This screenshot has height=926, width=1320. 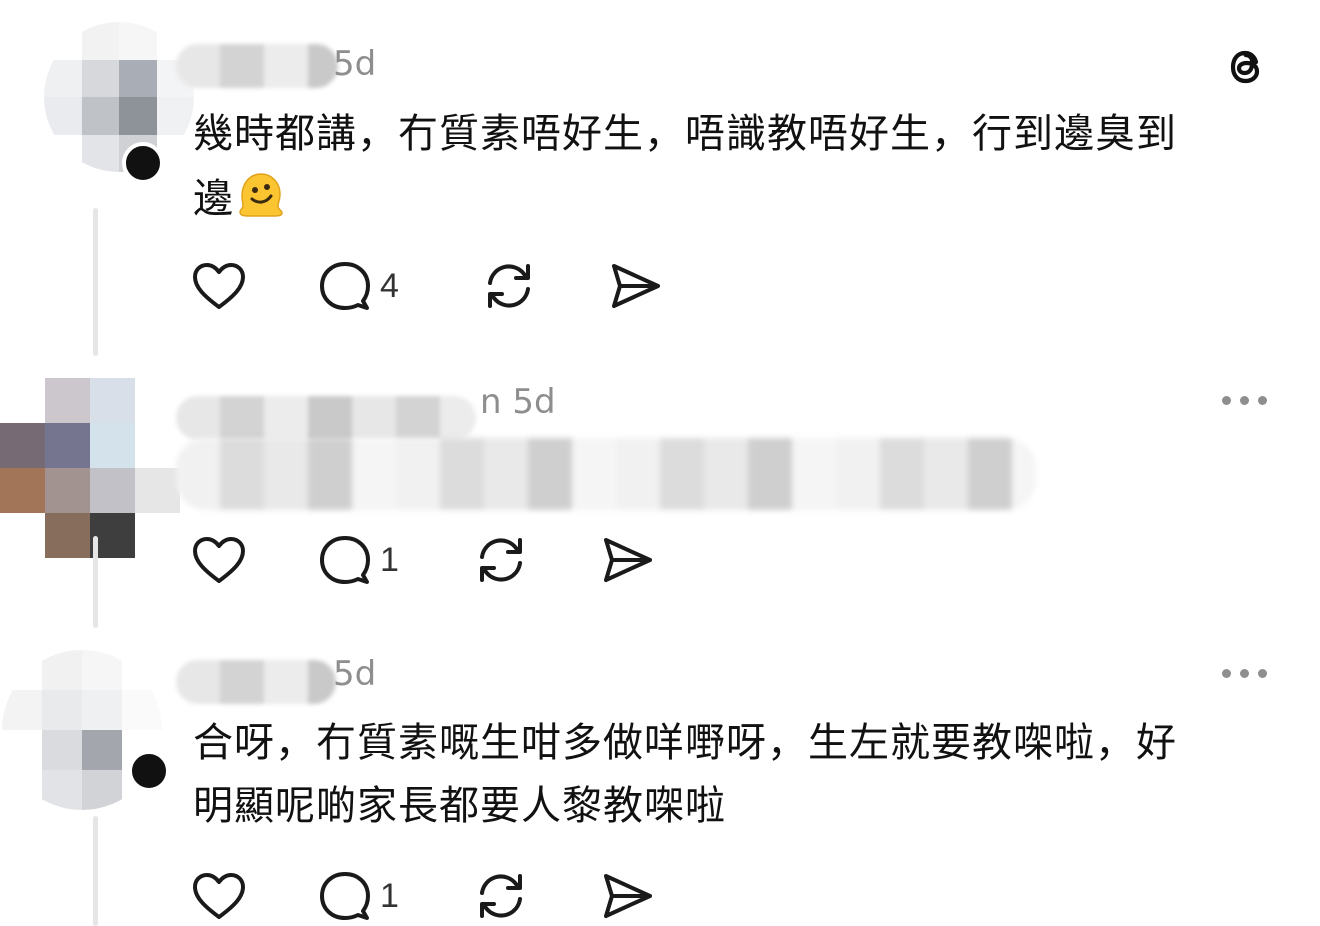 I want to click on post-text-line: 合呀，冇質素嘅生咁多做咩嘢呀，生左就要教㗎啦，好, so click(x=685, y=743).